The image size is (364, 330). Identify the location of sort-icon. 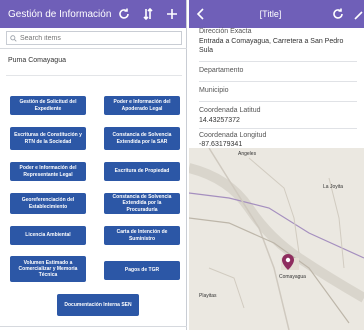
(148, 14).